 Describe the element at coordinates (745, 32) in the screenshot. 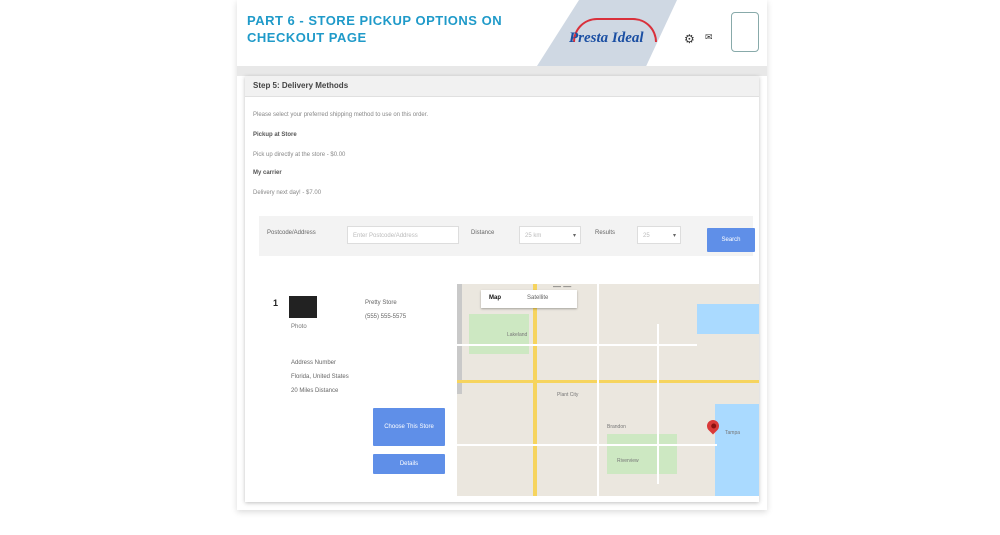

I see `bot-icon` at that location.